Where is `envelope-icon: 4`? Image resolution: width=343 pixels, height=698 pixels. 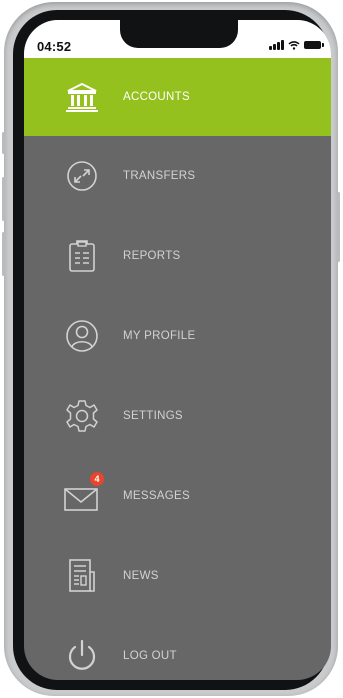 envelope-icon: 4 is located at coordinates (82, 495).